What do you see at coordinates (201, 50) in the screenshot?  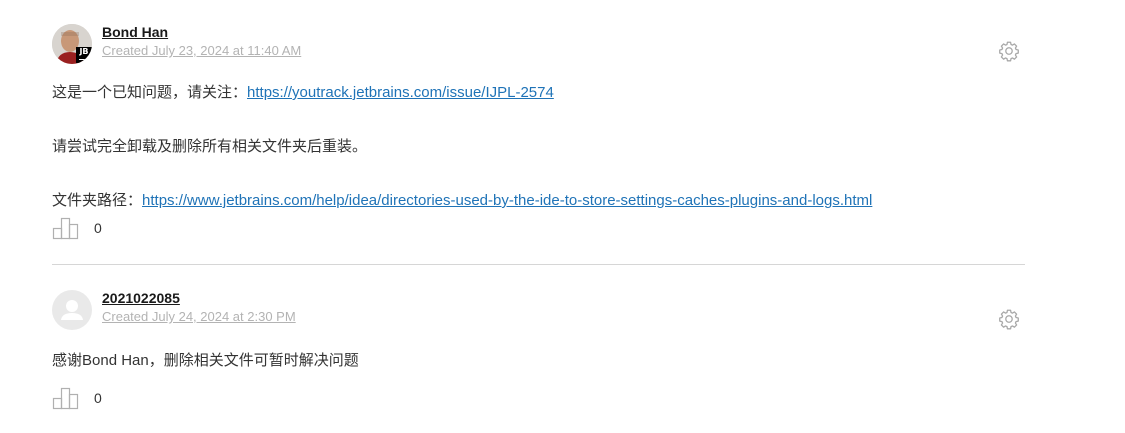 I see `created-timestamp: Created July 23, 2024 at 11:40 AM` at bounding box center [201, 50].